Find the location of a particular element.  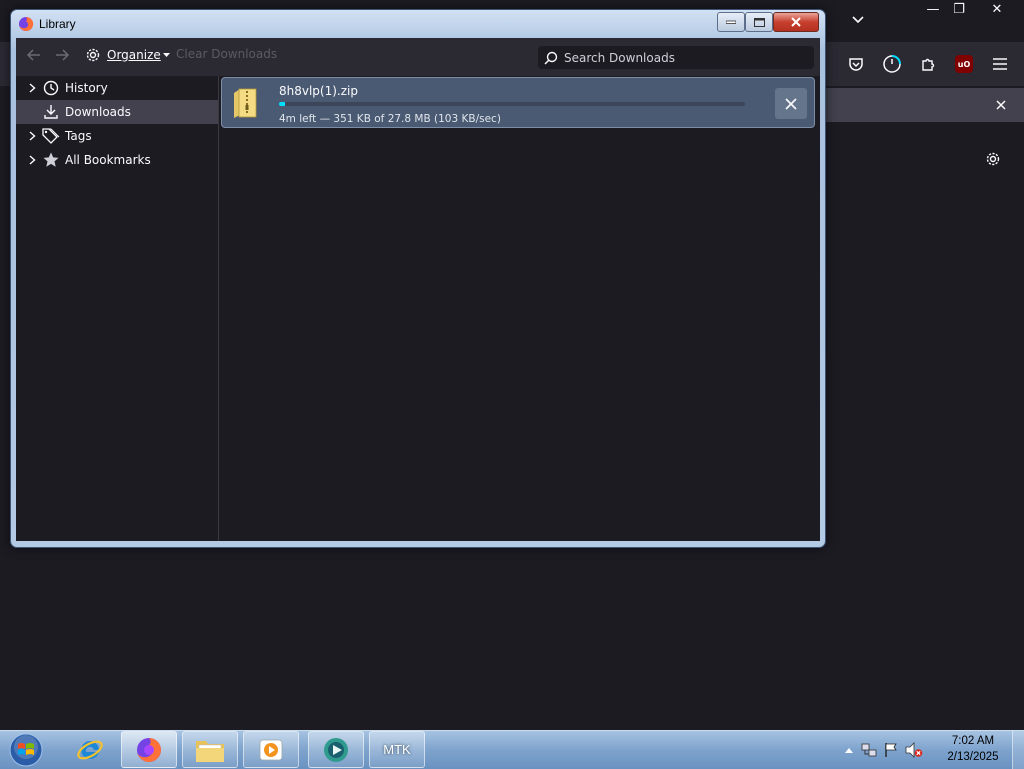

sync-account-icon is located at coordinates (892, 64).